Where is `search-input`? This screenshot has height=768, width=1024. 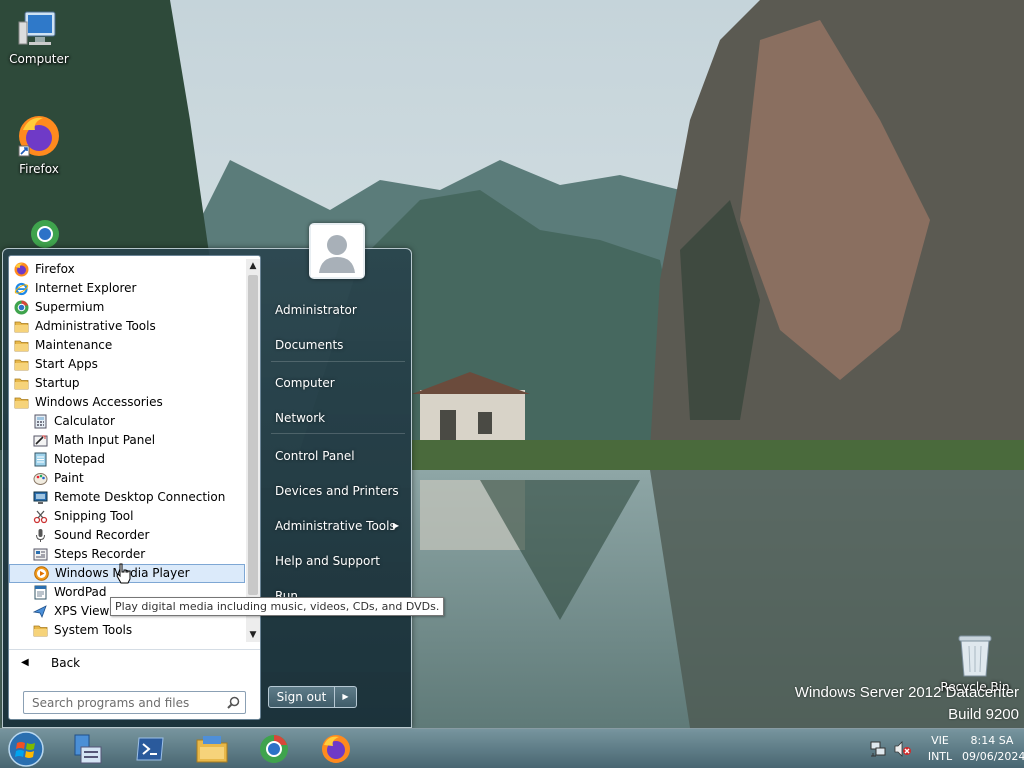 search-input is located at coordinates (123, 702).